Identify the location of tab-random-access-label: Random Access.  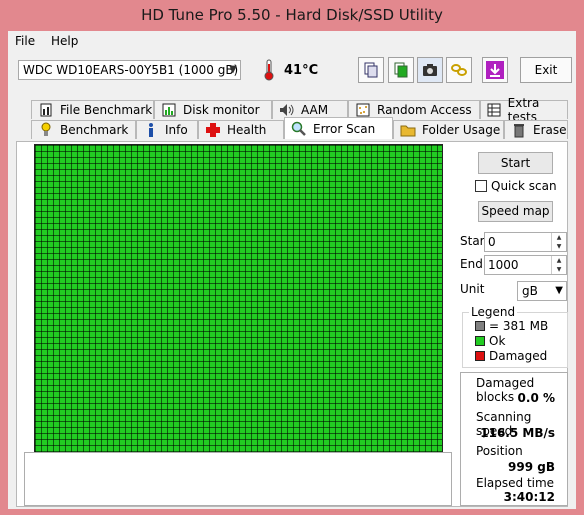
(424, 110).